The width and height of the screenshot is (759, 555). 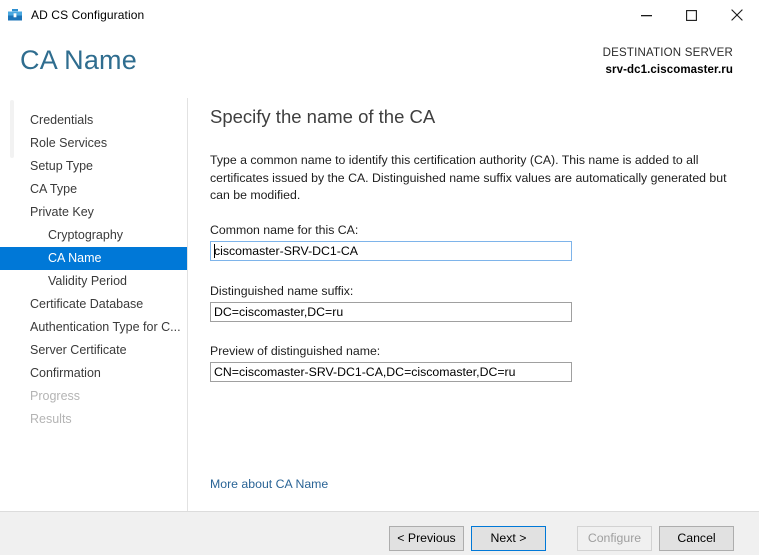 What do you see at coordinates (379, 533) in the screenshot?
I see `footer-bar: < Previous Next > Configure Cancel` at bounding box center [379, 533].